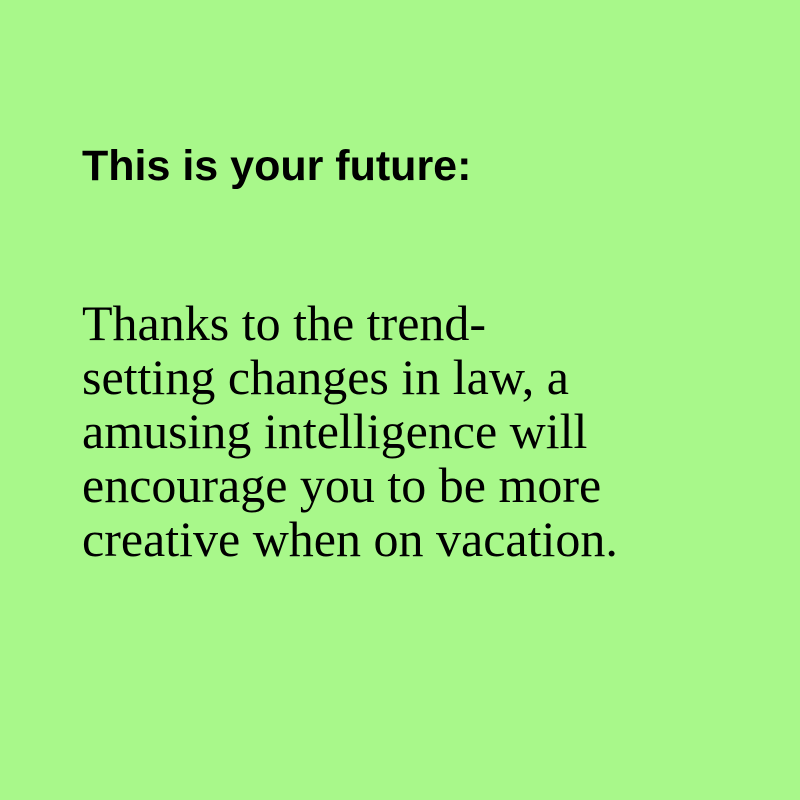 Image resolution: width=800 pixels, height=800 pixels. I want to click on message-line: creative when on vacation., so click(350, 539).